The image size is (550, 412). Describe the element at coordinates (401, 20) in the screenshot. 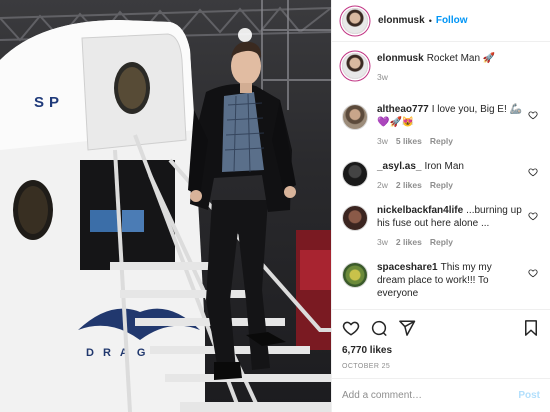

I see `author-username: elonmusk` at that location.